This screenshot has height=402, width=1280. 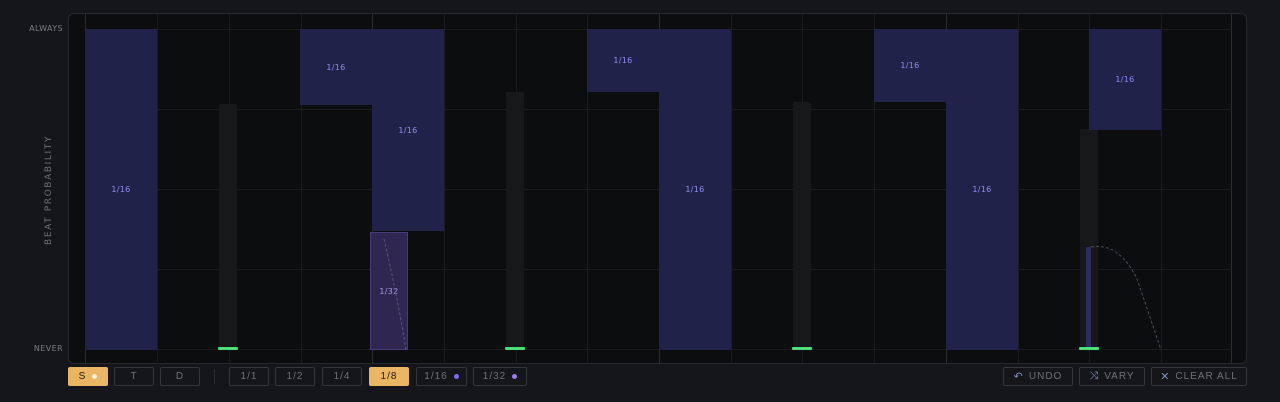 I want to click on division-label: 1/8, so click(x=389, y=376).